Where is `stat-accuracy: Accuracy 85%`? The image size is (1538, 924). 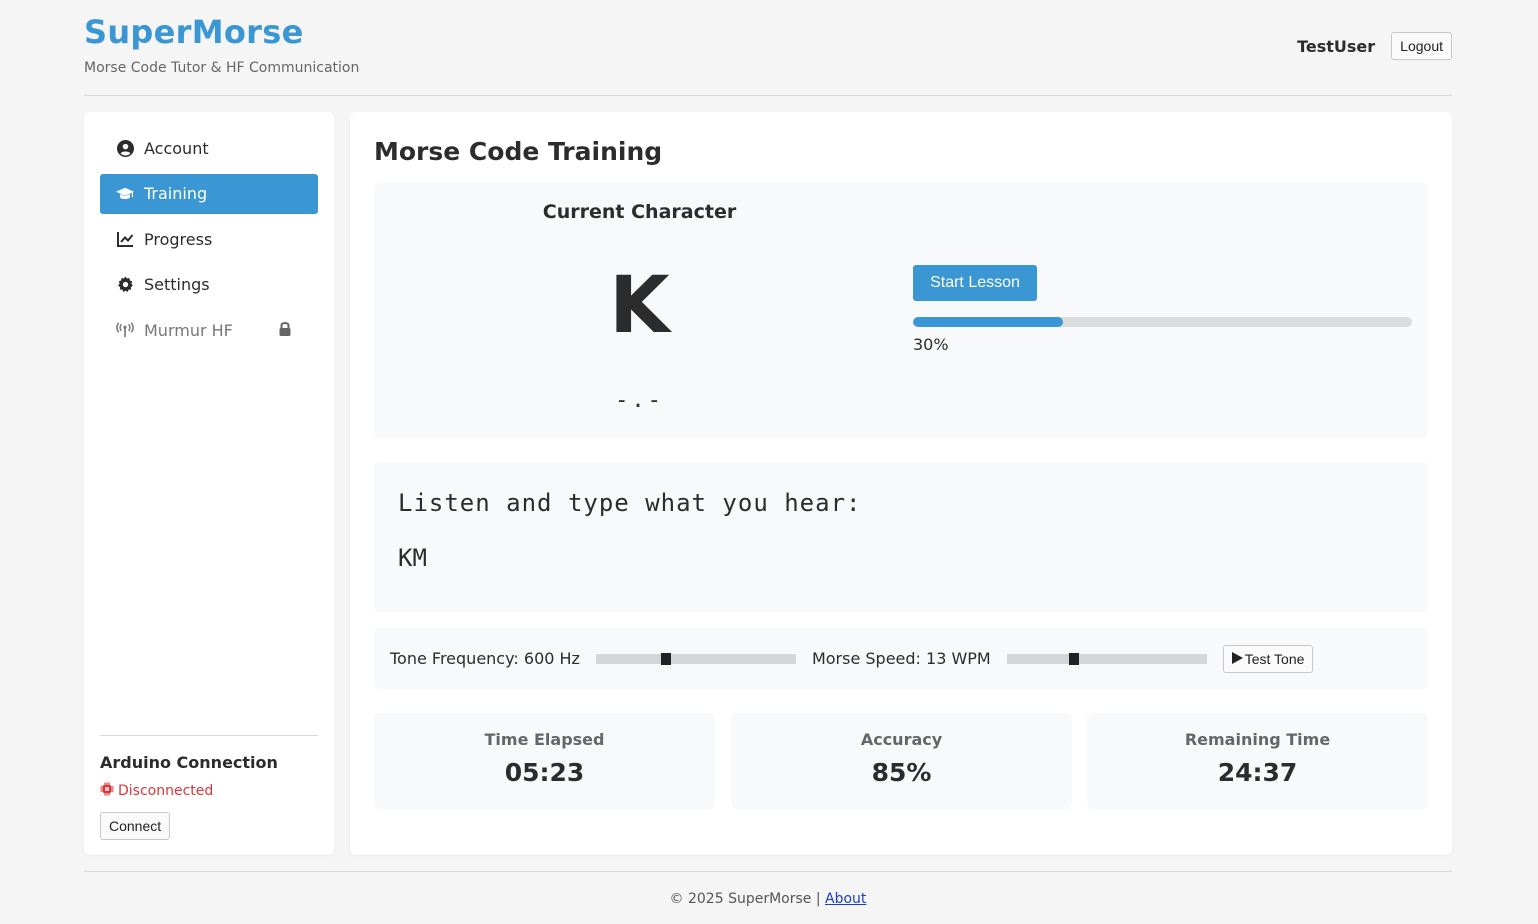 stat-accuracy: Accuracy 85% is located at coordinates (901, 761).